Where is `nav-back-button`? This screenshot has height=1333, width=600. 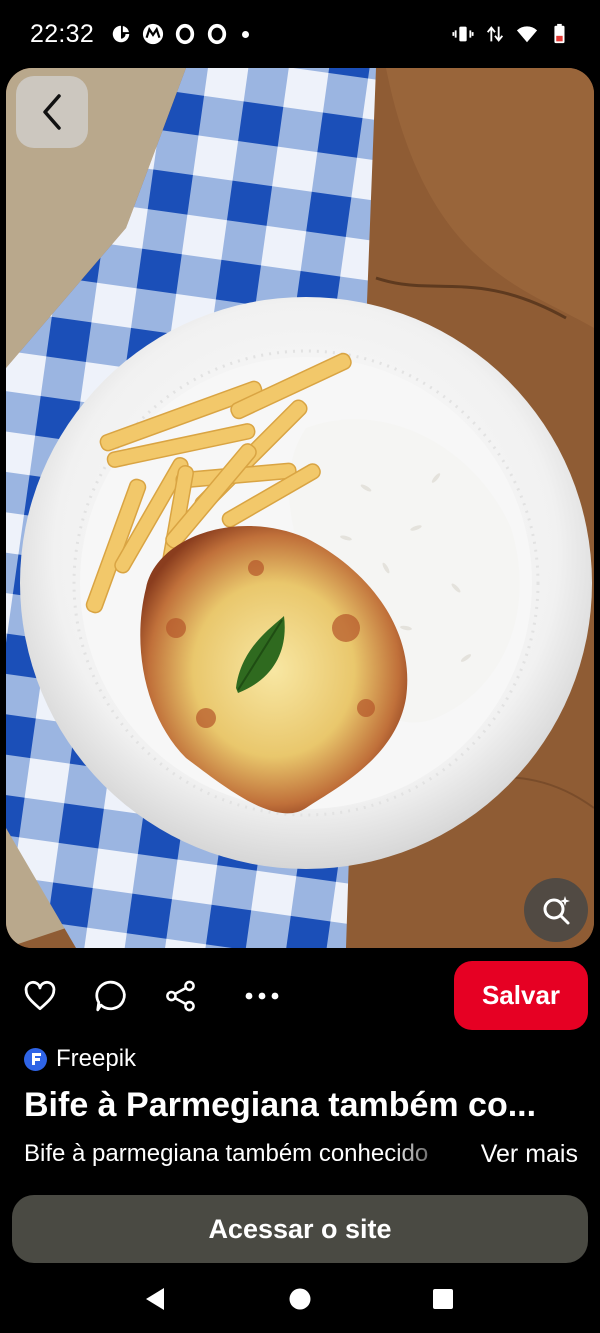
nav-back-button is located at coordinates (155, 1299).